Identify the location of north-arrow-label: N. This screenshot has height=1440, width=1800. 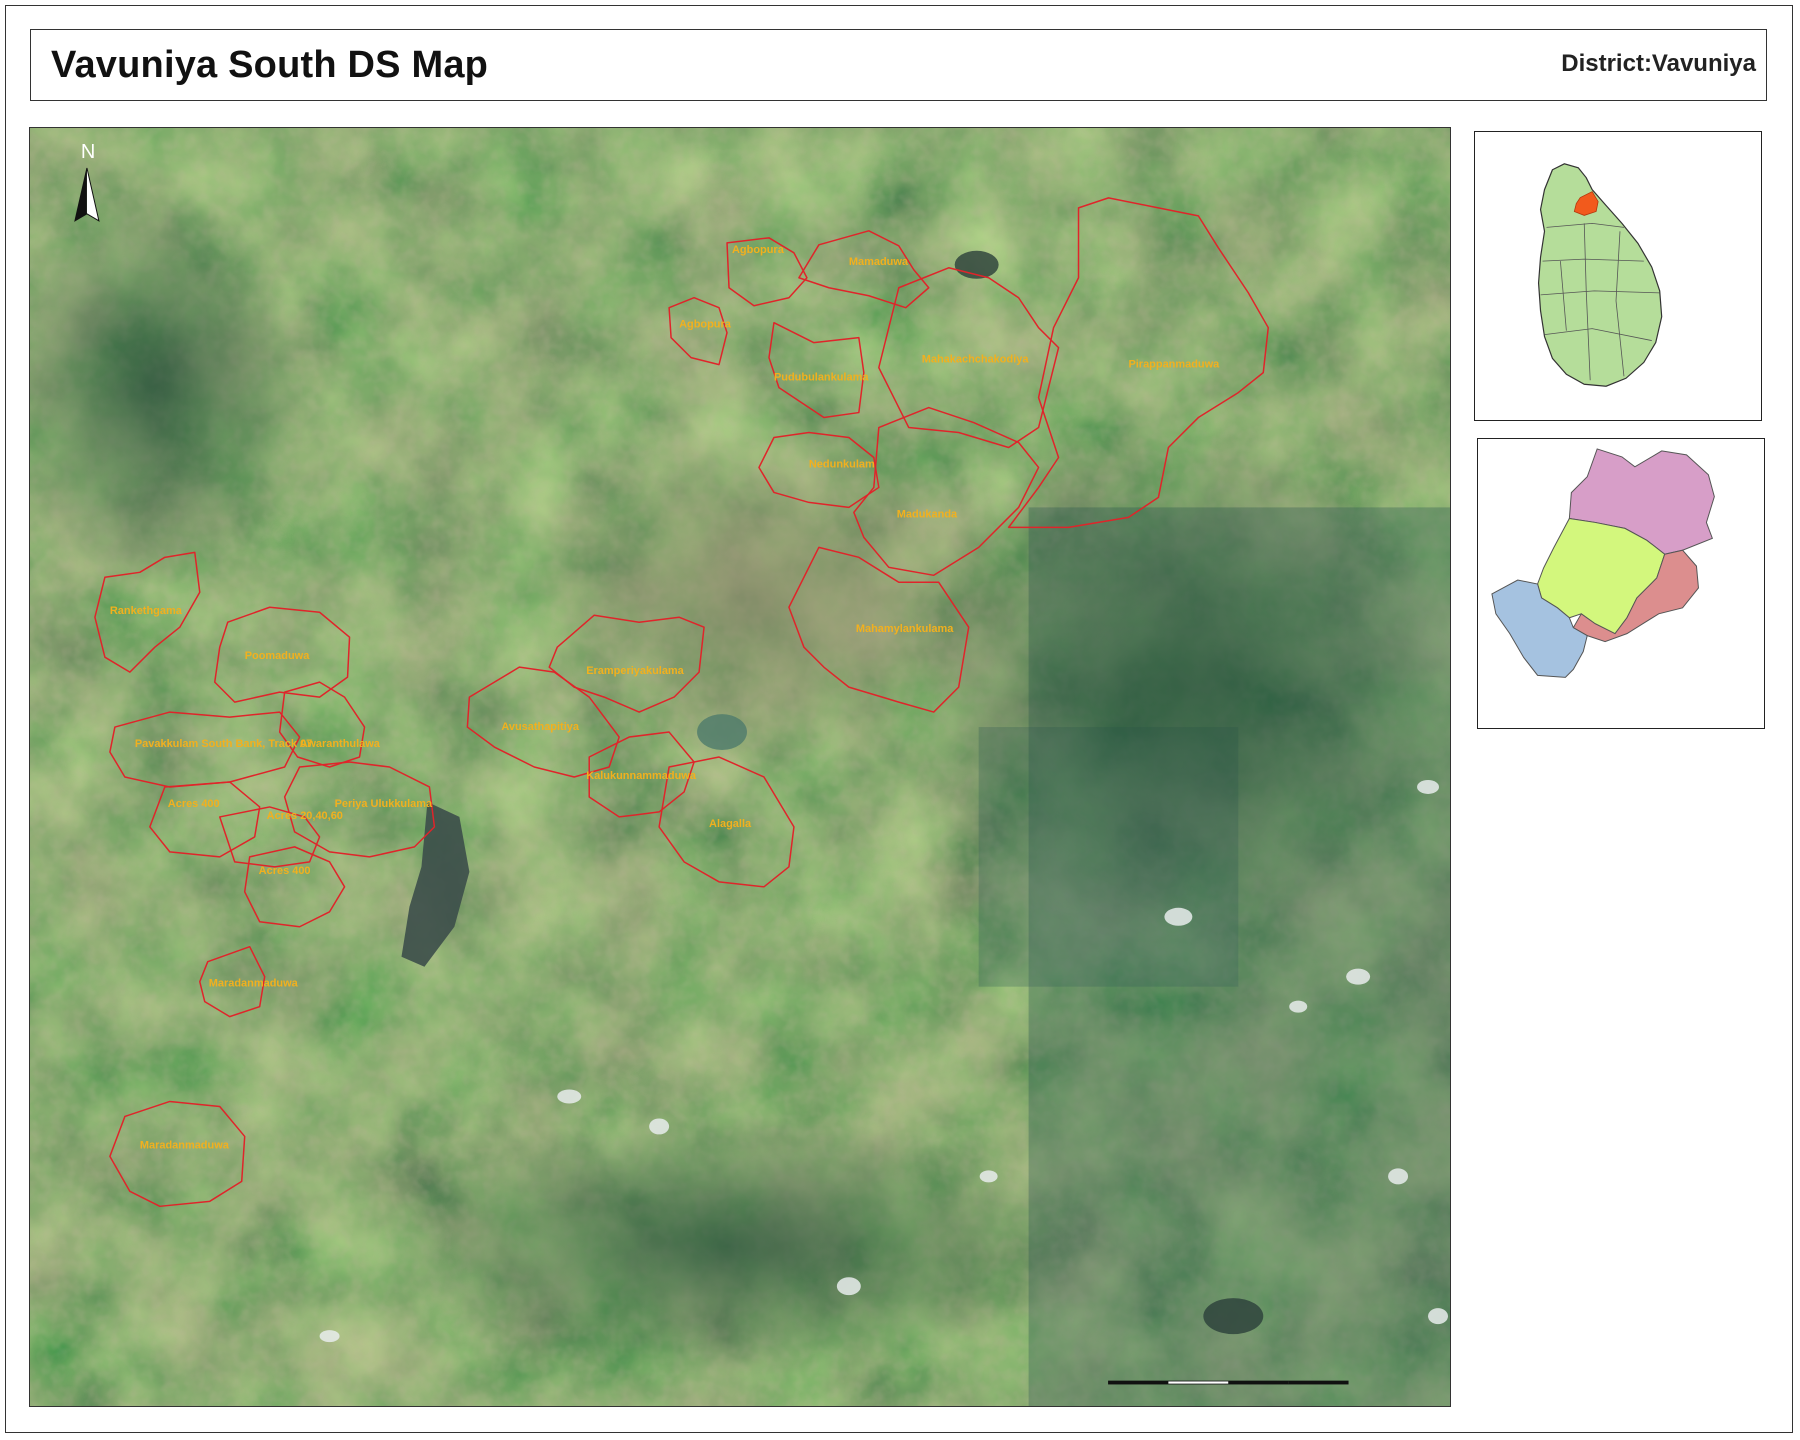
(88, 152).